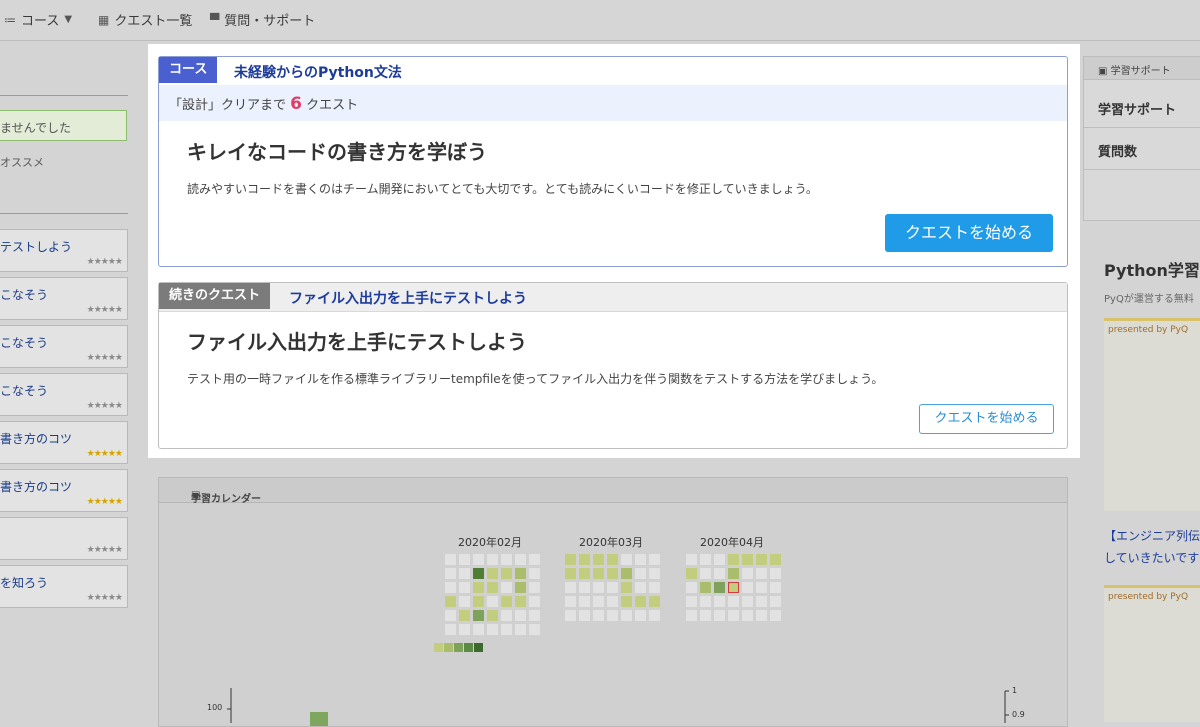  Describe the element at coordinates (613, 71) in the screenshot. I see `course-card-header: コース 未経験からのPython文法` at that location.